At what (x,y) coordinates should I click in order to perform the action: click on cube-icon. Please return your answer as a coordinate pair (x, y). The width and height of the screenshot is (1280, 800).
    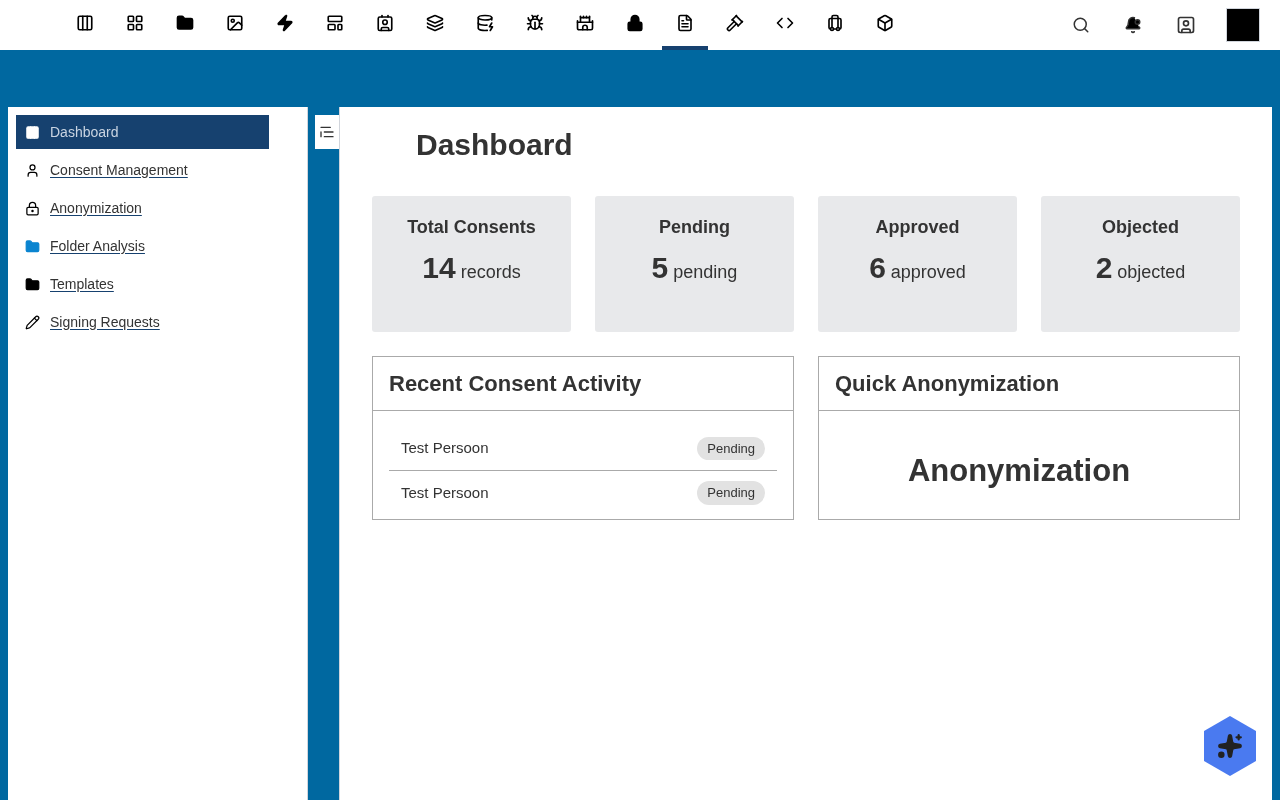
    Looking at the image, I should click on (885, 23).